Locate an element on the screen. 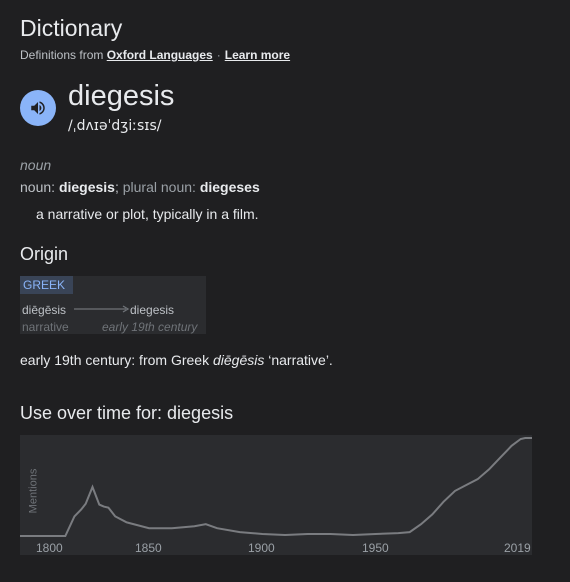 The image size is (570, 582). origin-heading: Origin is located at coordinates (44, 254).